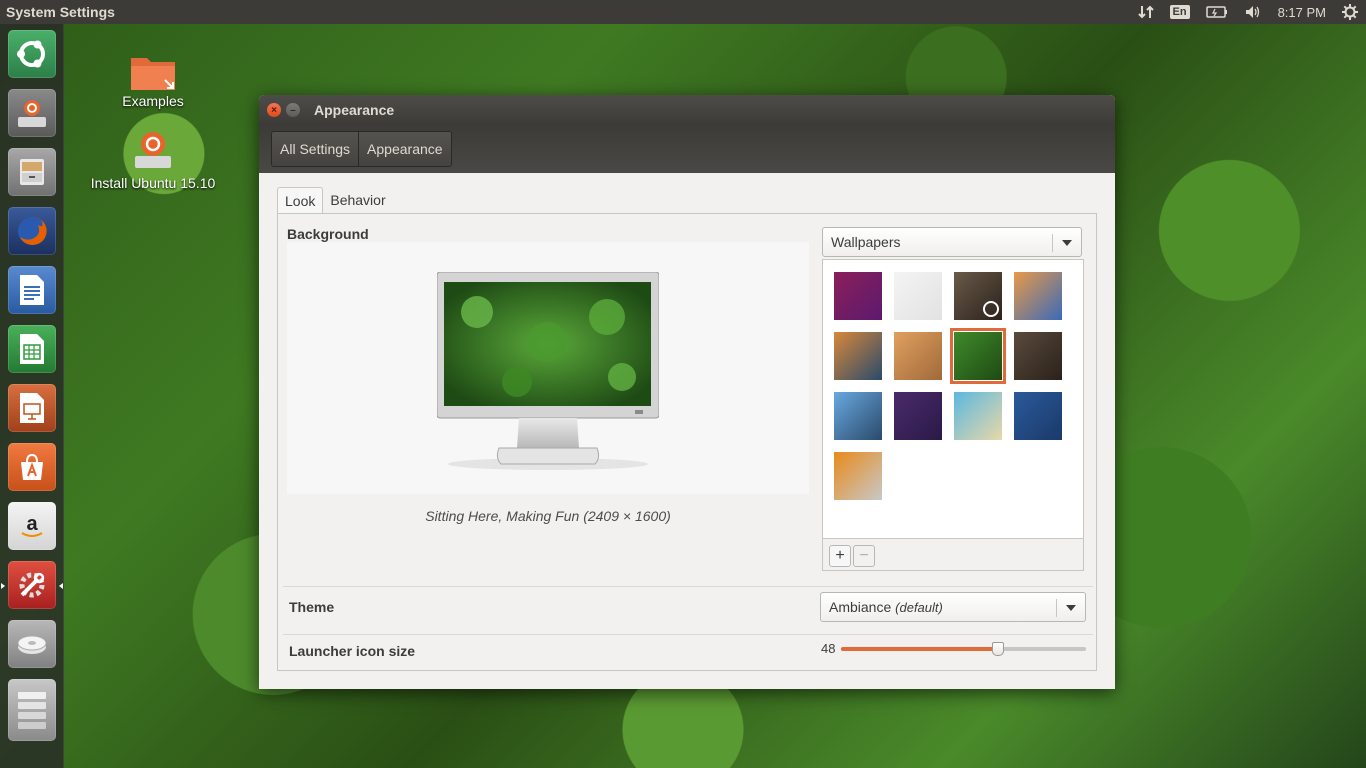 This screenshot has width=1366, height=768. Describe the element at coordinates (3, 586) in the screenshot. I see `running-indicator` at that location.